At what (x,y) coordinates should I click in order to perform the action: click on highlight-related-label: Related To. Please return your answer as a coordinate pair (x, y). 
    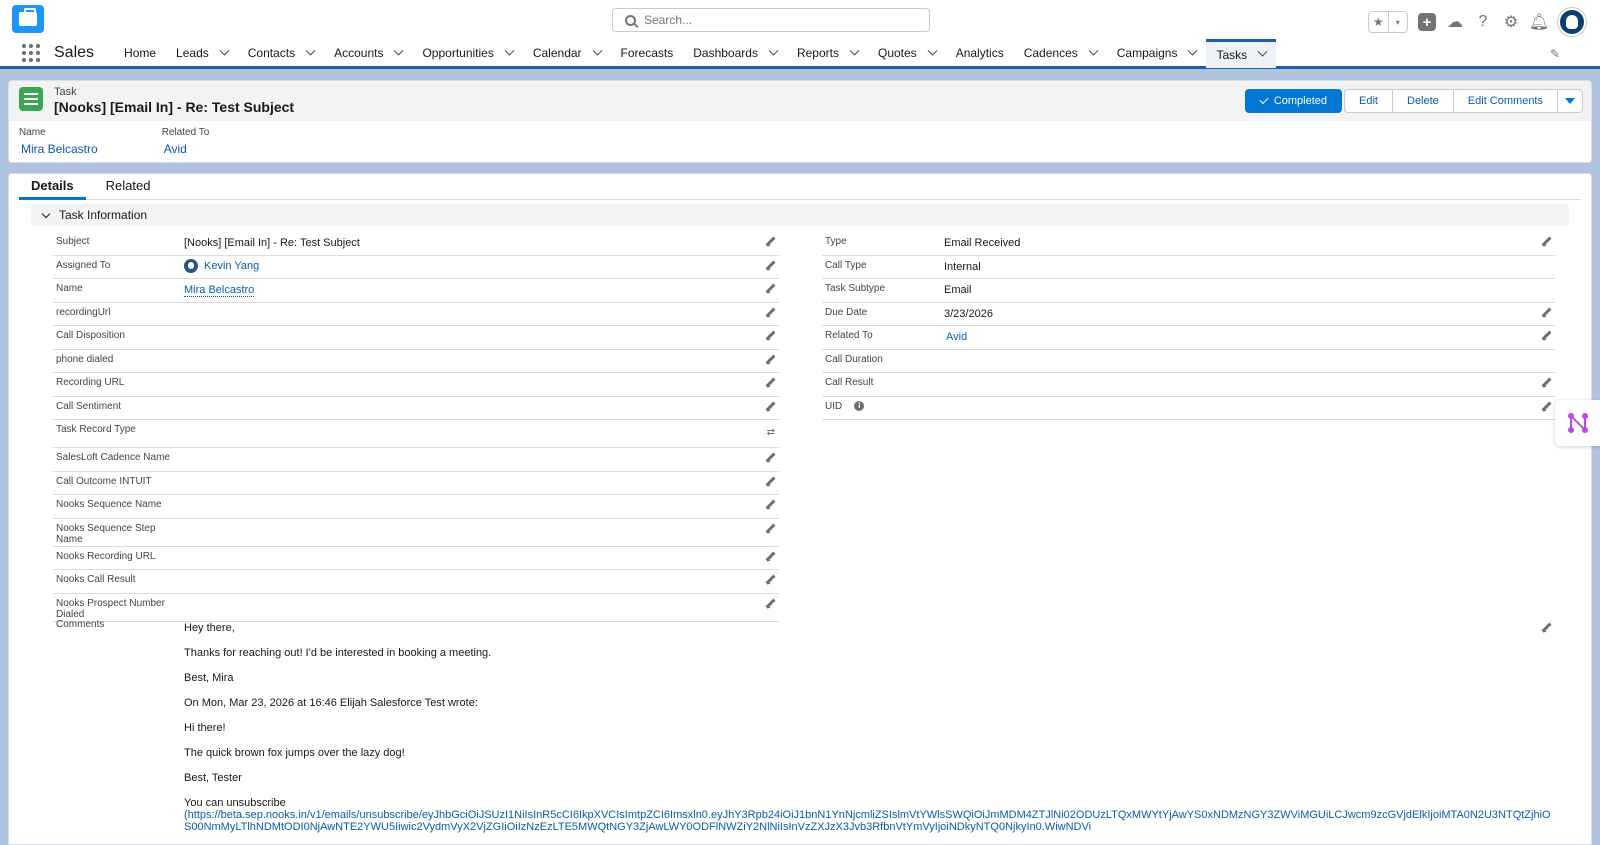
    Looking at the image, I should click on (185, 132).